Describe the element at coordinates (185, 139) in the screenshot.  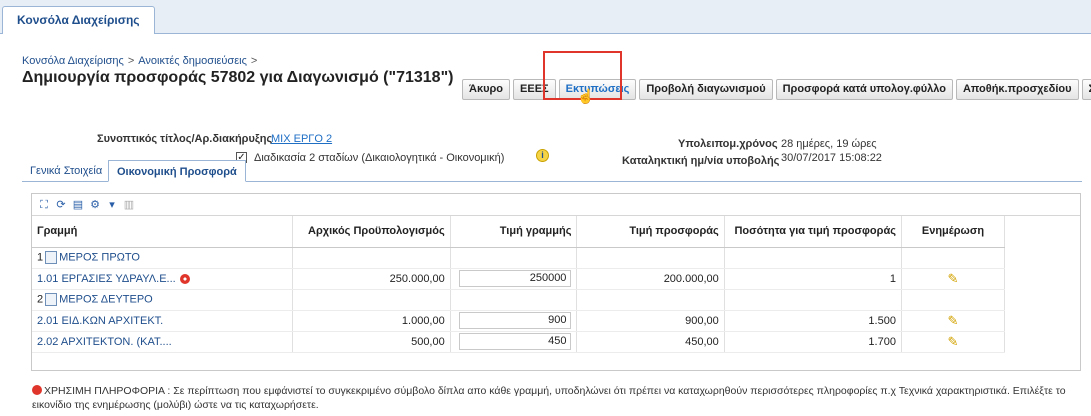
I see `title-label: Συνοπτικός τίτλος/Αρ.διακήρυξης` at that location.